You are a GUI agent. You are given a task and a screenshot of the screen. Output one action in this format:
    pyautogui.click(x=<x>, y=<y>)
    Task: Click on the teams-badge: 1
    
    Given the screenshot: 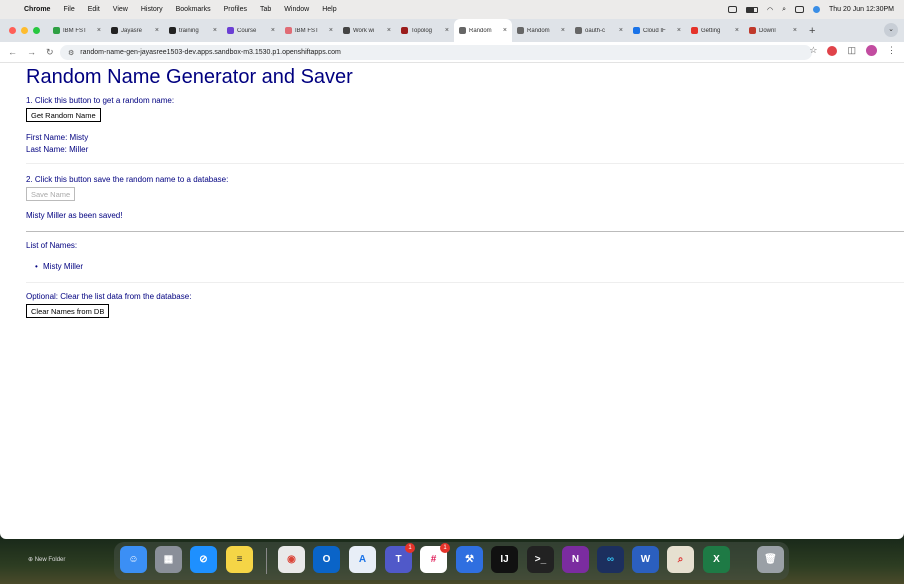 What is the action you would take?
    pyautogui.click(x=410, y=548)
    